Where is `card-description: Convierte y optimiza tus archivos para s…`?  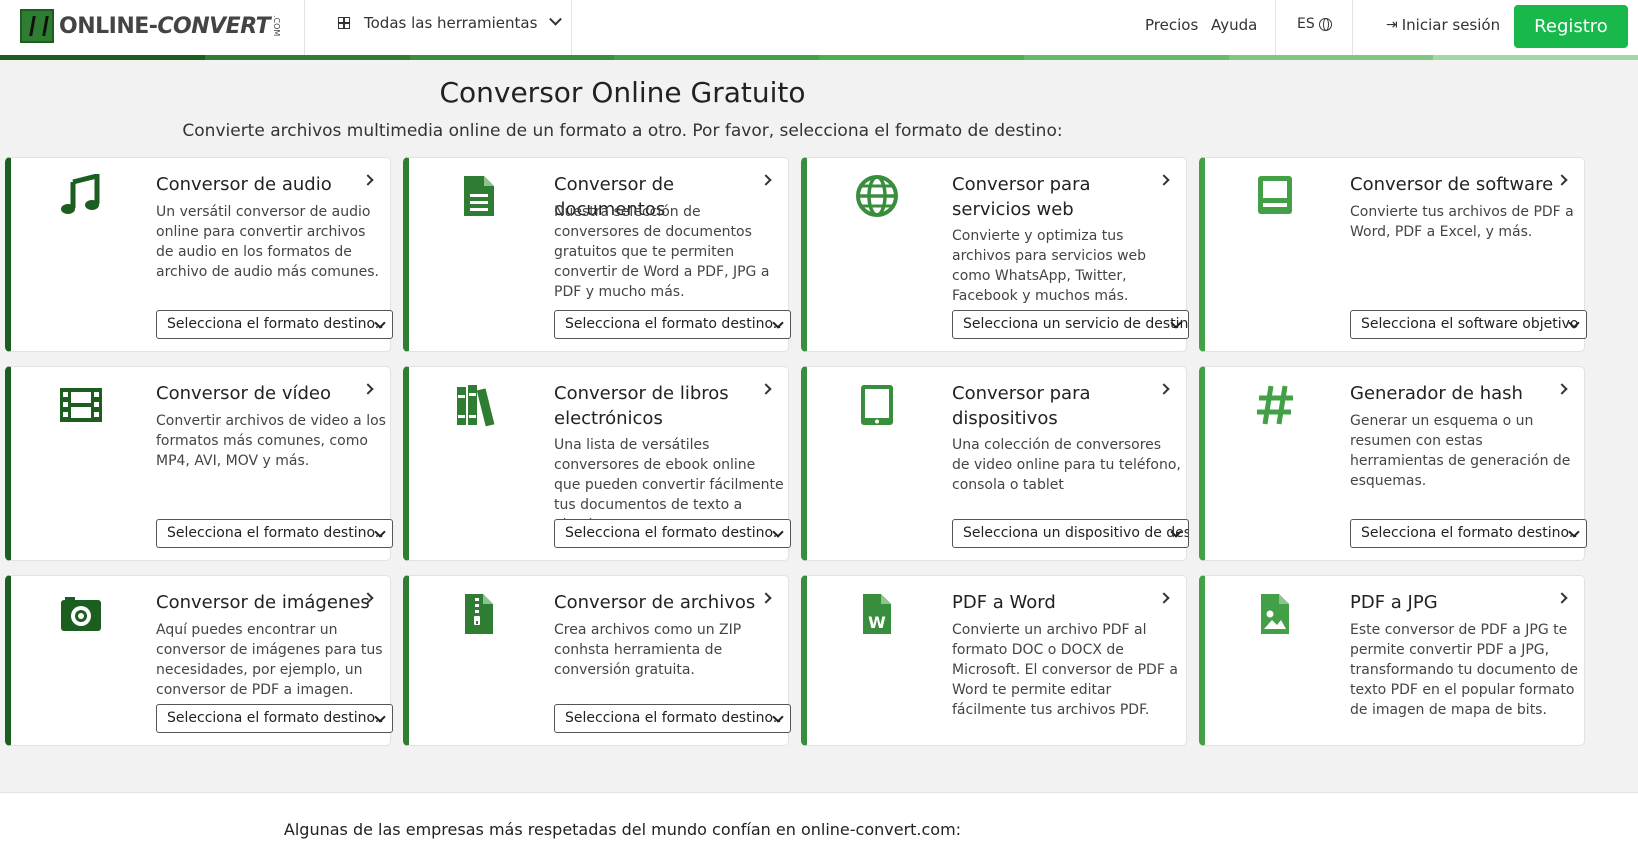 card-description: Convierte y optimiza tus archivos para s… is located at coordinates (1049, 266).